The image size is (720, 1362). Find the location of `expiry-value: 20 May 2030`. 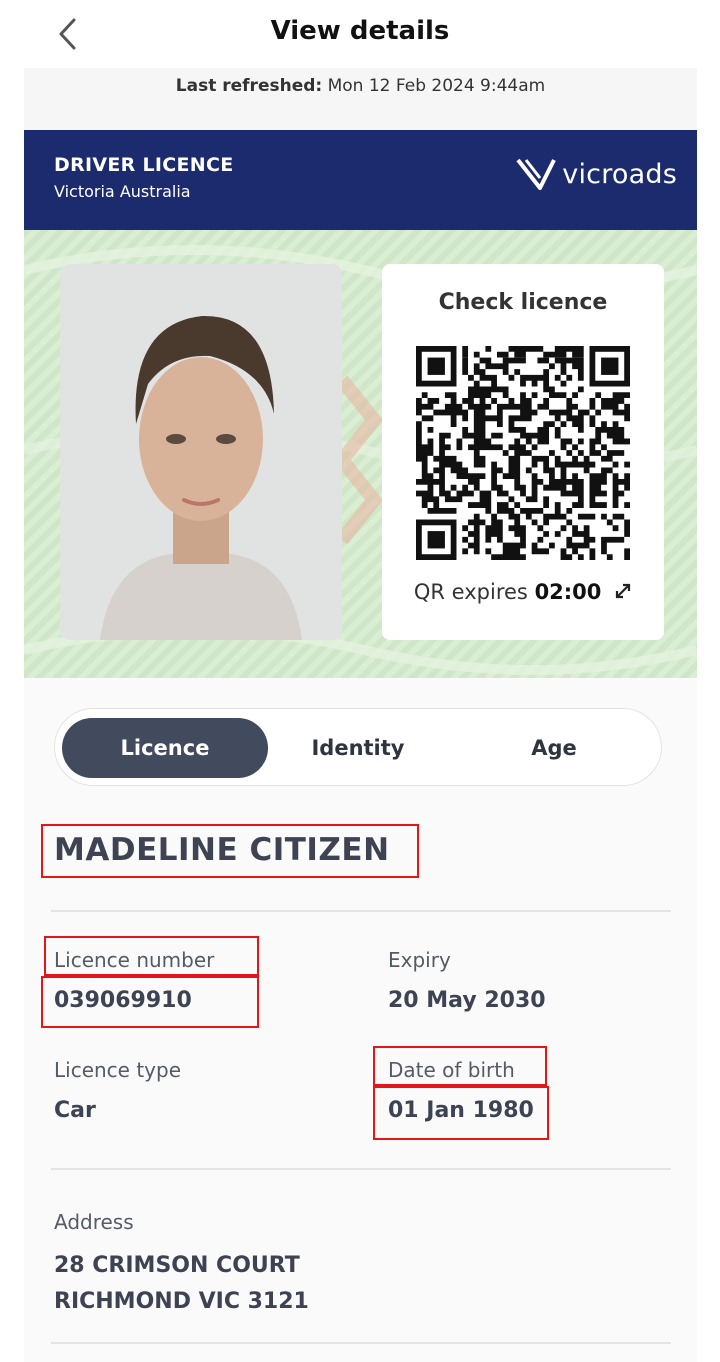

expiry-value: 20 May 2030 is located at coordinates (467, 1000).